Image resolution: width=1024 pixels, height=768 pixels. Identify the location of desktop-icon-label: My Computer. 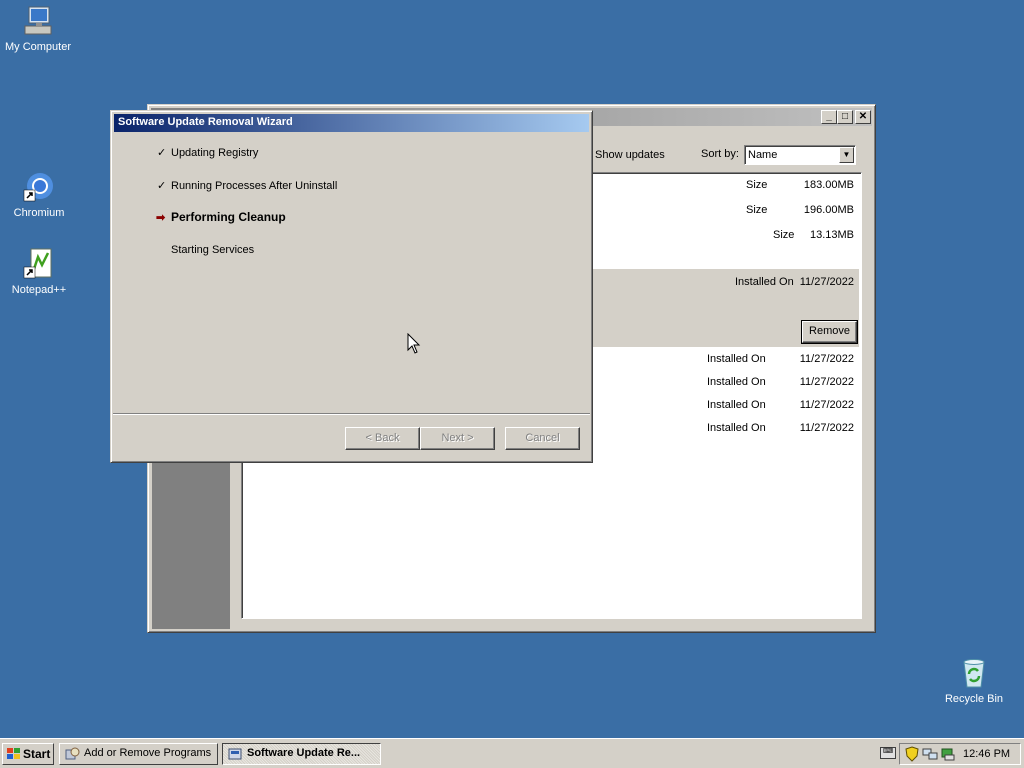
(38, 47).